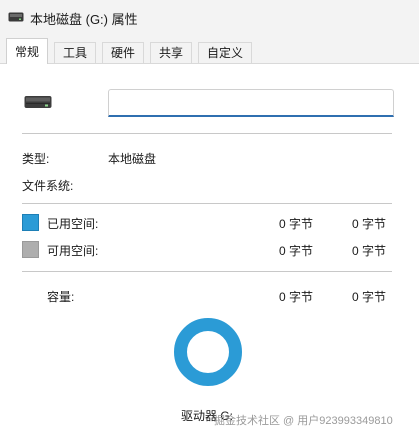  Describe the element at coordinates (251, 103) in the screenshot. I see `volume-name-input` at that location.